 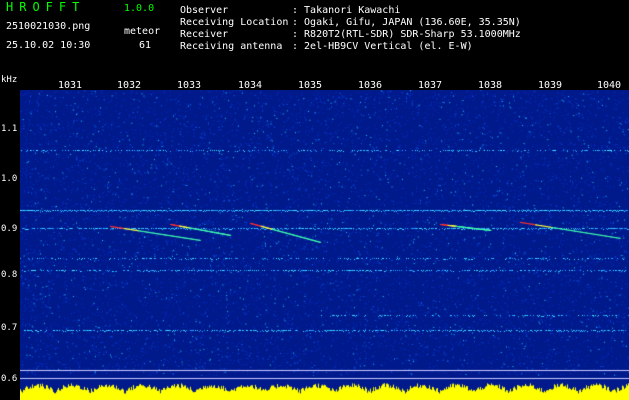 What do you see at coordinates (234, 22) in the screenshot?
I see `location-key: Receiving Location` at bounding box center [234, 22].